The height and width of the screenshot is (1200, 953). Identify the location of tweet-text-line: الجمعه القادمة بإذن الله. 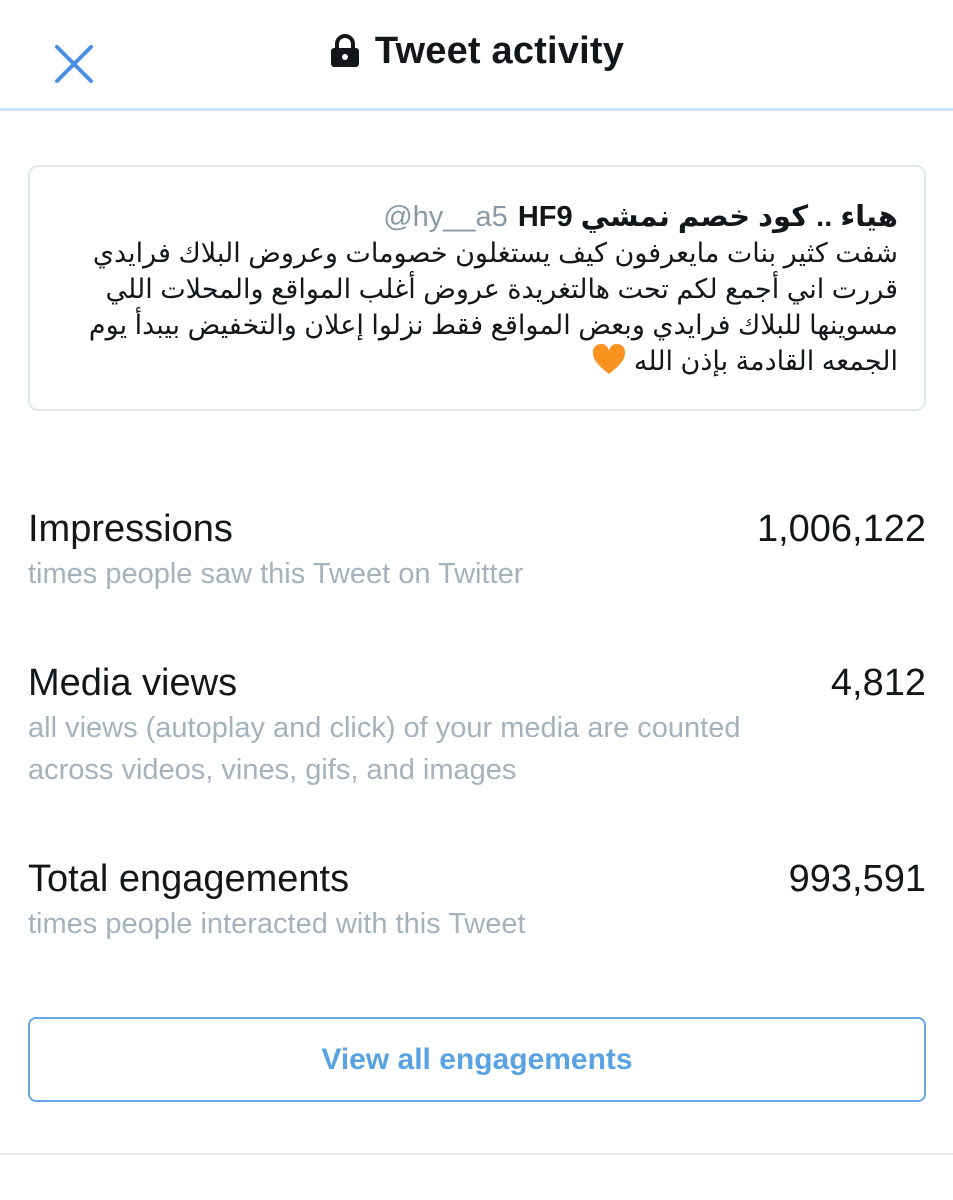
(765, 361).